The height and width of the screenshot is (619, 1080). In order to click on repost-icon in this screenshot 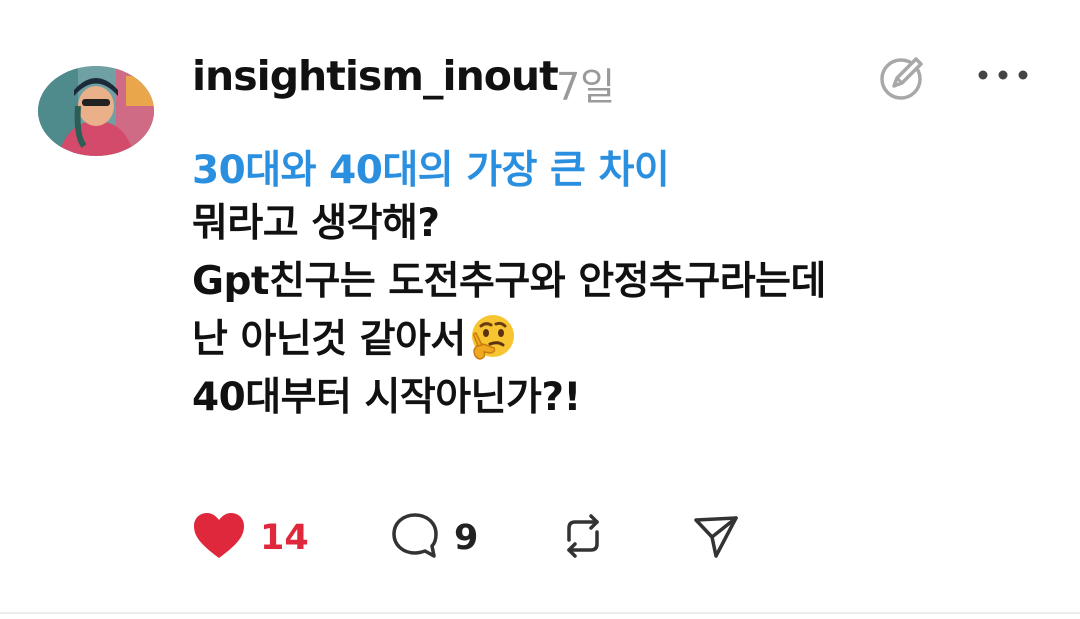, I will do `click(583, 538)`.